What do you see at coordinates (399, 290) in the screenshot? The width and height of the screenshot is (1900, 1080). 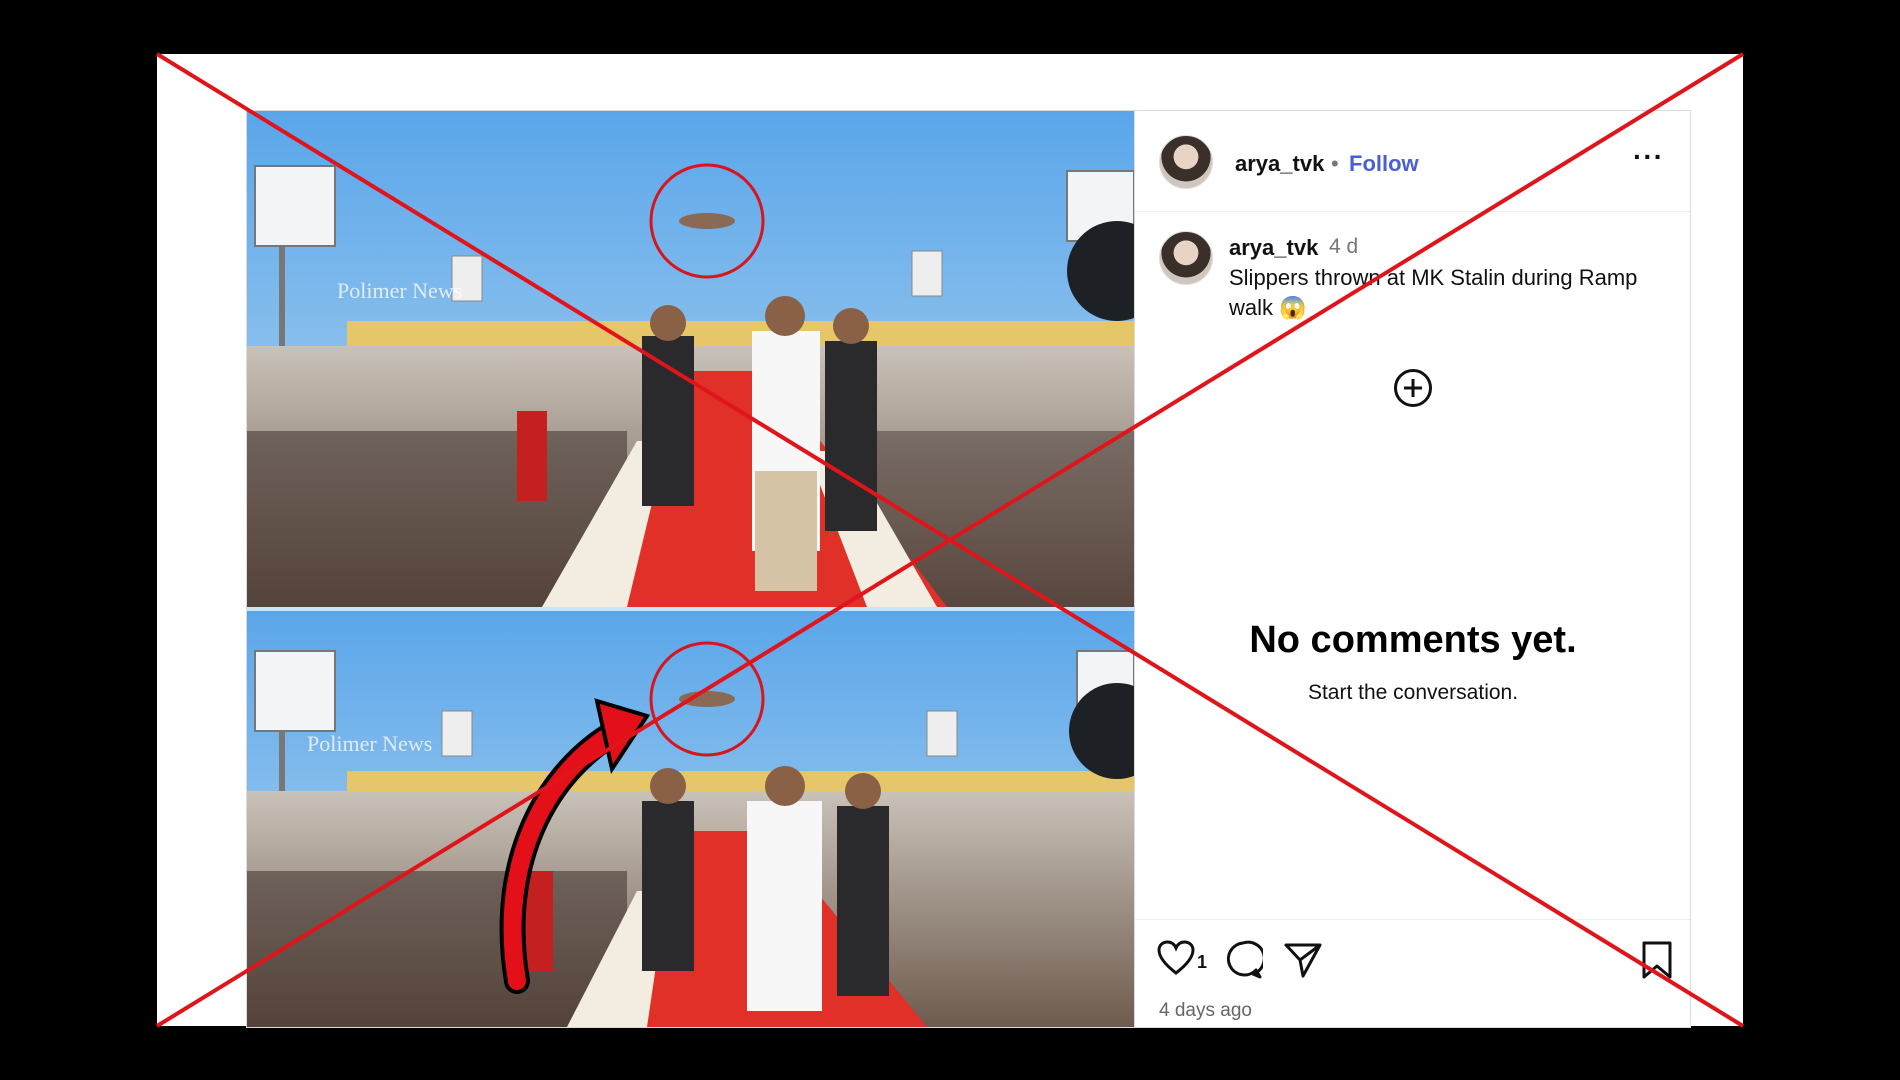 I see `watermark-top: Polimer News` at bounding box center [399, 290].